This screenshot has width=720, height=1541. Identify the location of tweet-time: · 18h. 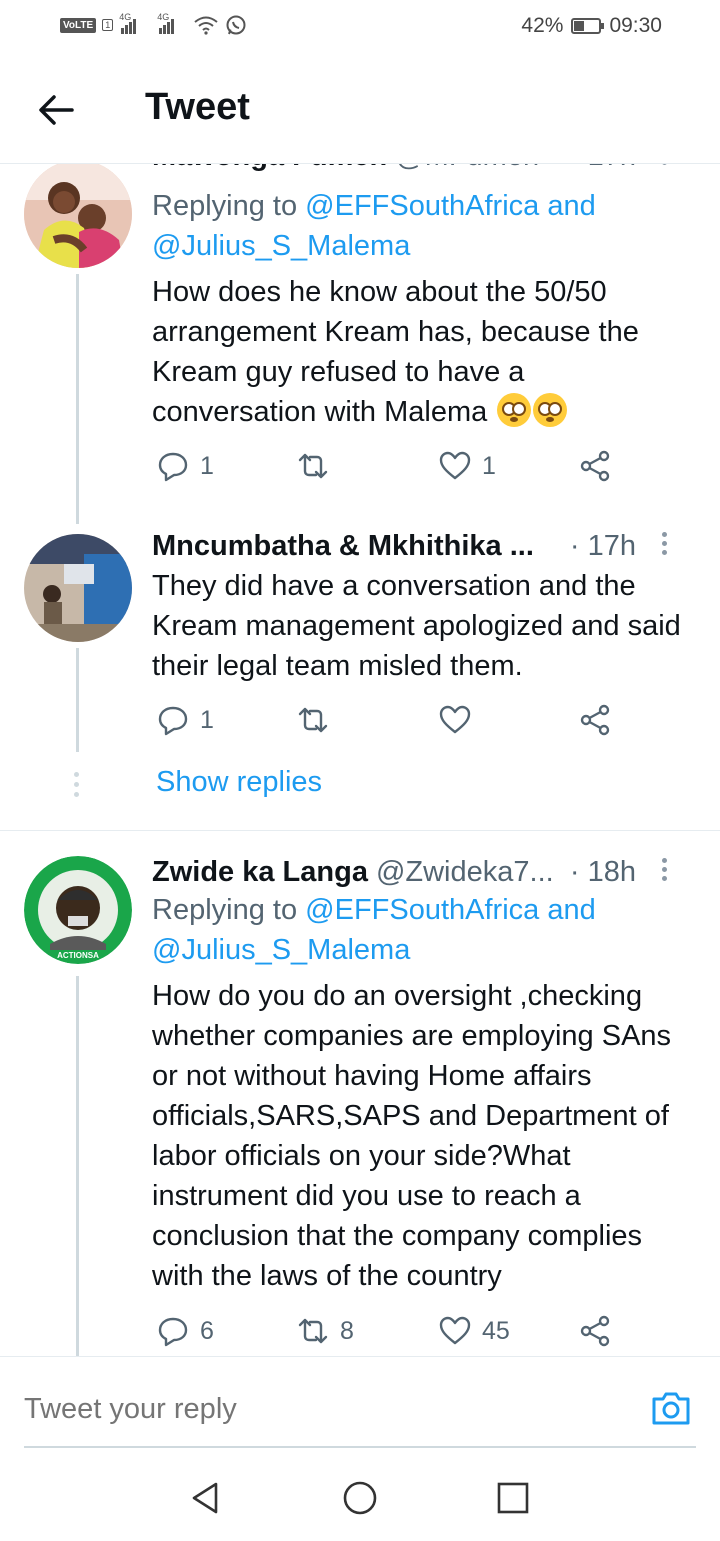
(603, 872).